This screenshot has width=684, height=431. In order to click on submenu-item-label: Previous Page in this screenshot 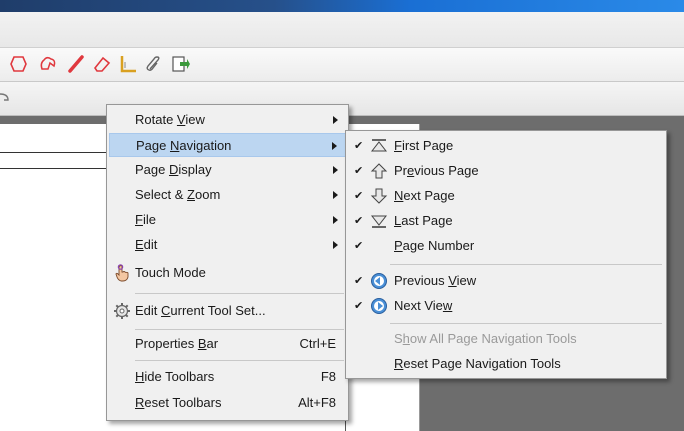, I will do `click(436, 170)`.